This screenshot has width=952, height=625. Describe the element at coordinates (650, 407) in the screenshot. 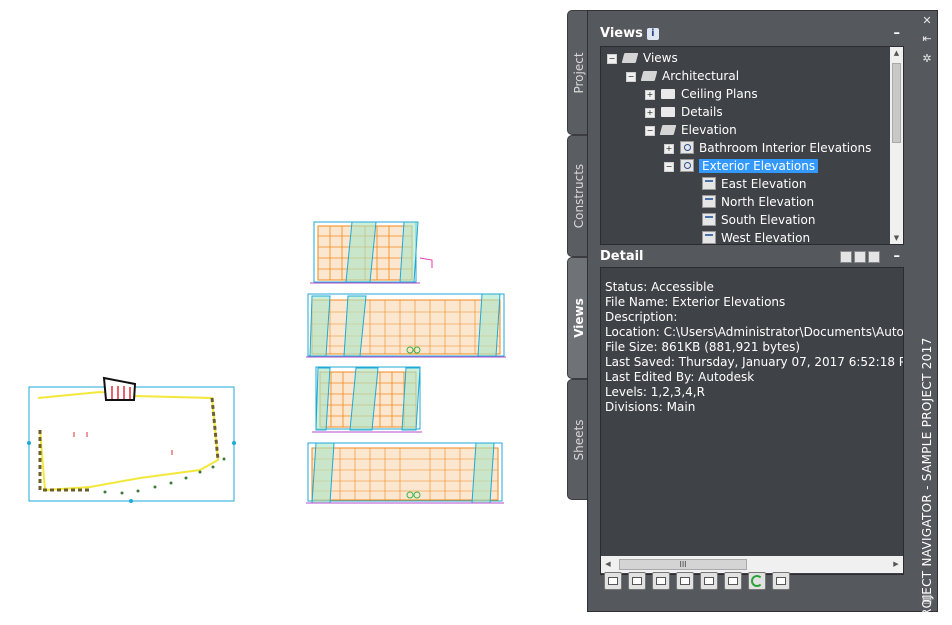

I see `detail-divisions: Divisions: Main` at that location.